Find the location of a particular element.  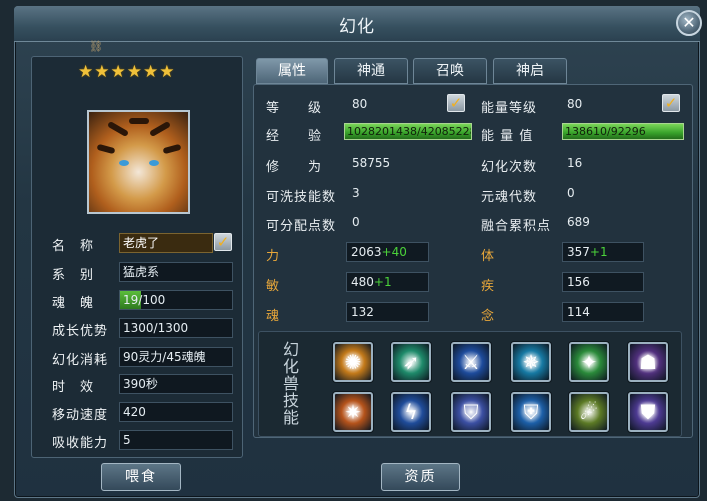

stat-fusion-points: 融合累积点 689 is located at coordinates (535, 224).